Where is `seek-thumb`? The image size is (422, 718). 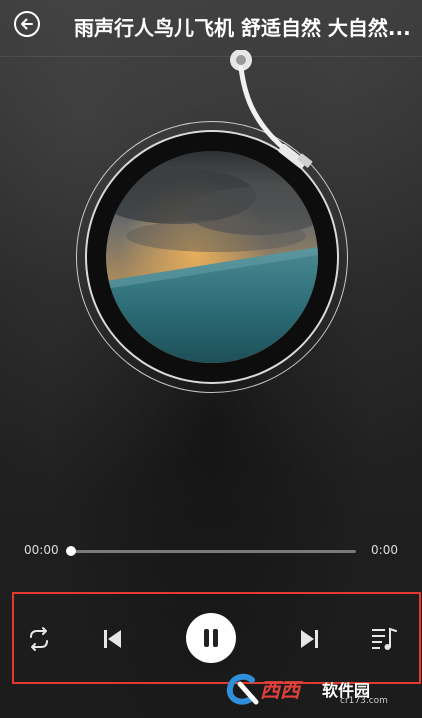
seek-thumb is located at coordinates (71, 551).